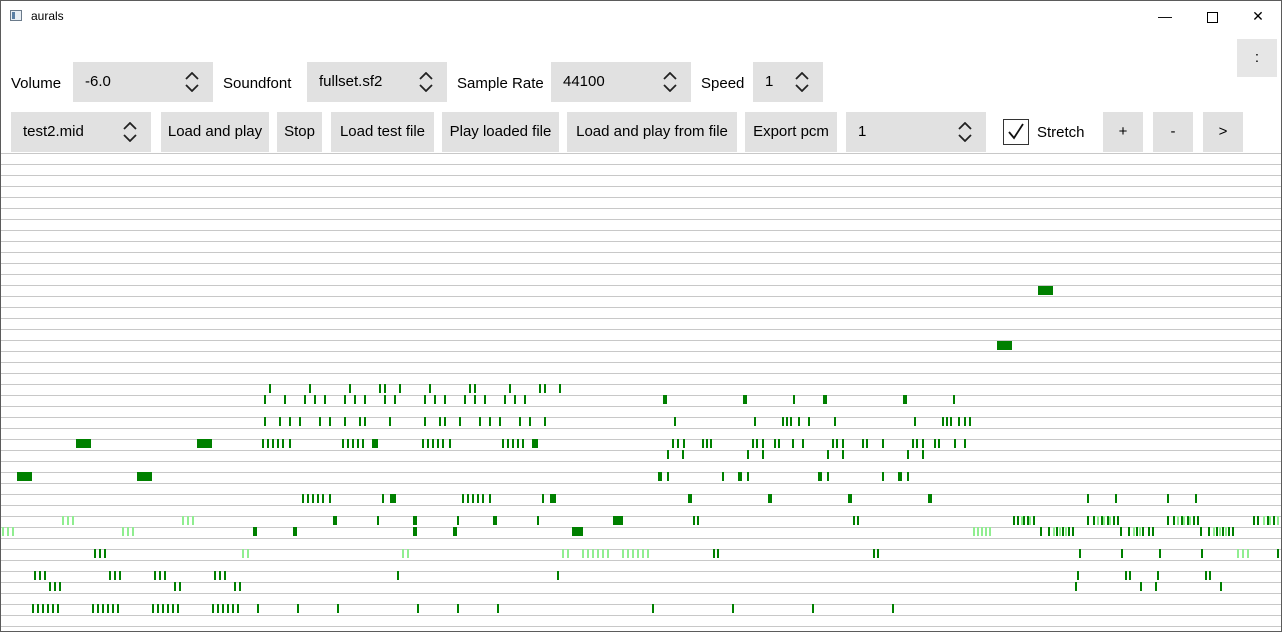 The height and width of the screenshot is (632, 1282). What do you see at coordinates (788, 82) in the screenshot?
I see `speed-spinbox: 1` at bounding box center [788, 82].